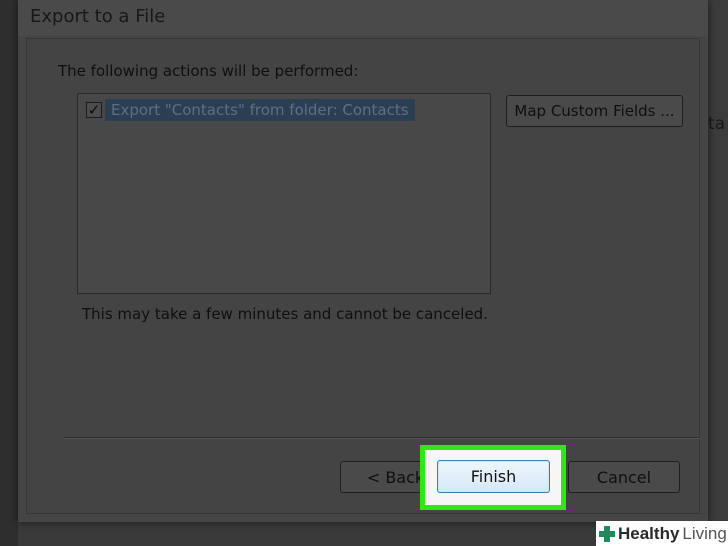 The width and height of the screenshot is (728, 546). Describe the element at coordinates (607, 534) in the screenshot. I see `plus-cross-icon` at that location.